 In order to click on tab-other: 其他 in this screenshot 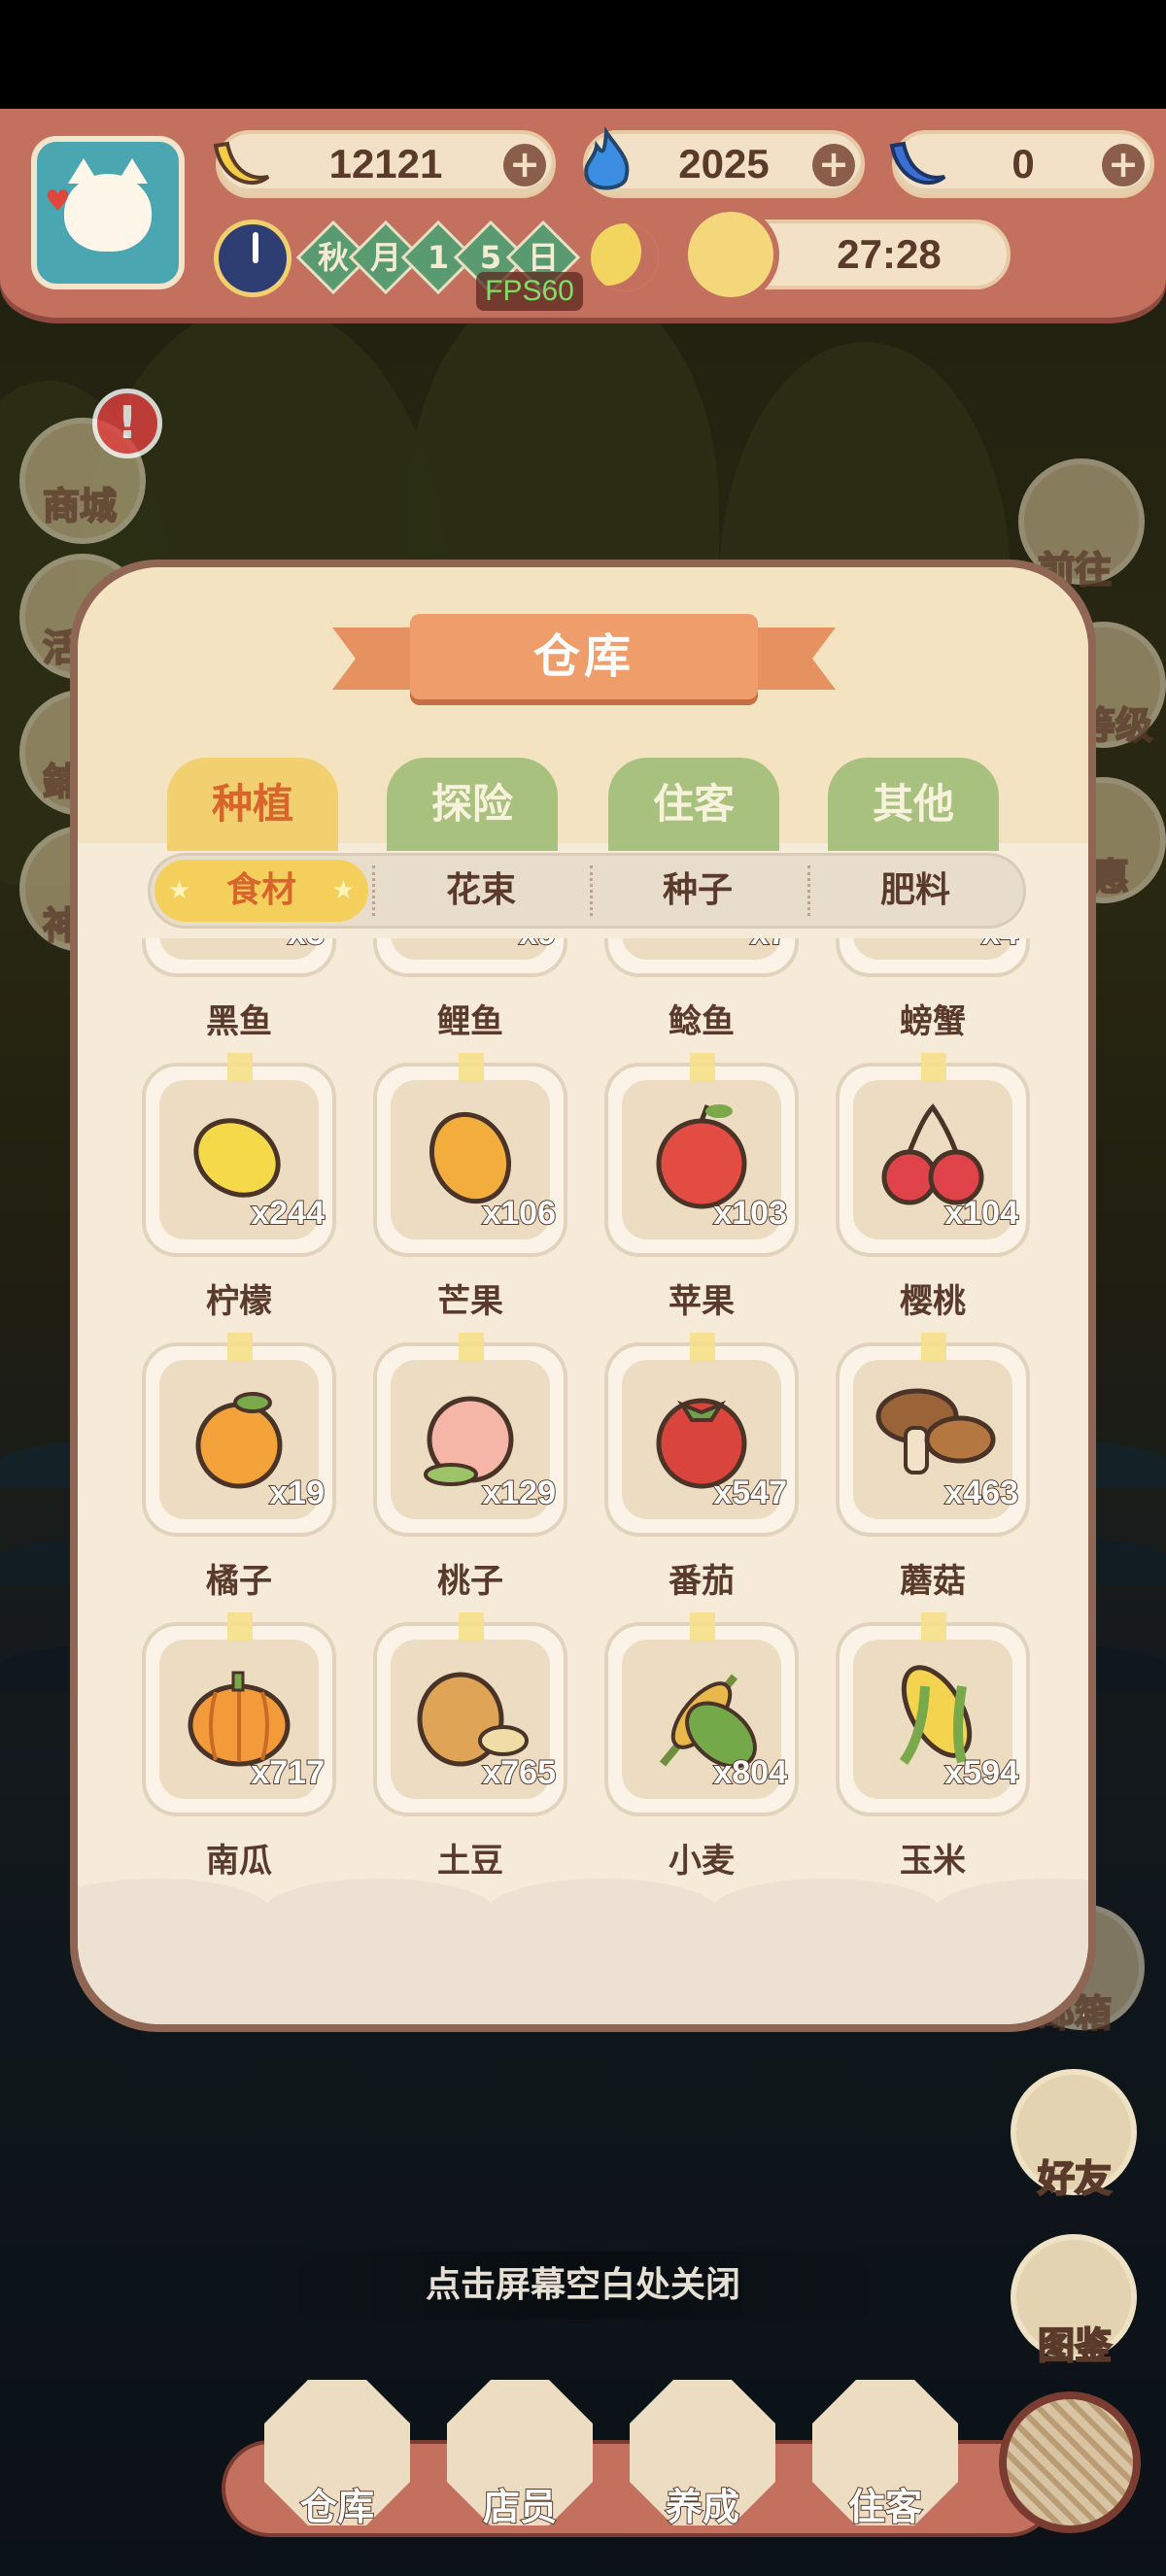, I will do `click(913, 804)`.